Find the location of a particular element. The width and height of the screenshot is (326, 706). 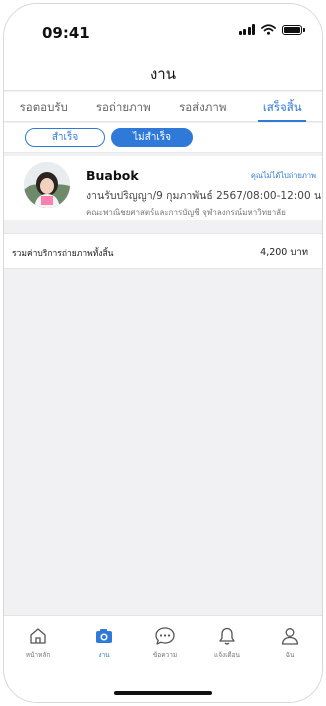

status-note: คุณไม่ได้ไปถ่ายภาพ is located at coordinates (283, 175).